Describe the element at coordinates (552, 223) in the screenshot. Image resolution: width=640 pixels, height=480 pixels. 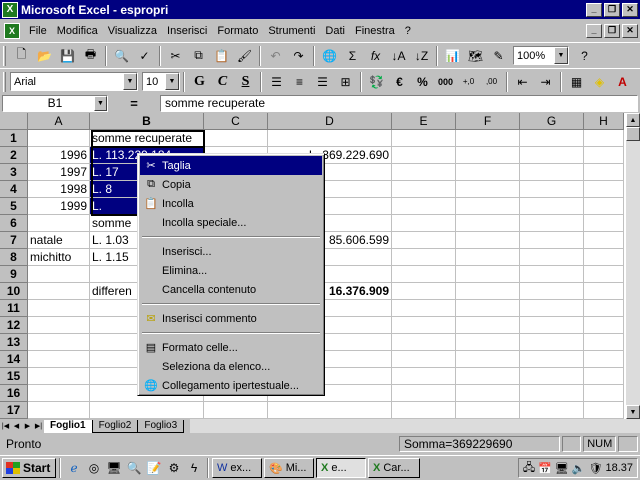
I see `cell-g6` at that location.